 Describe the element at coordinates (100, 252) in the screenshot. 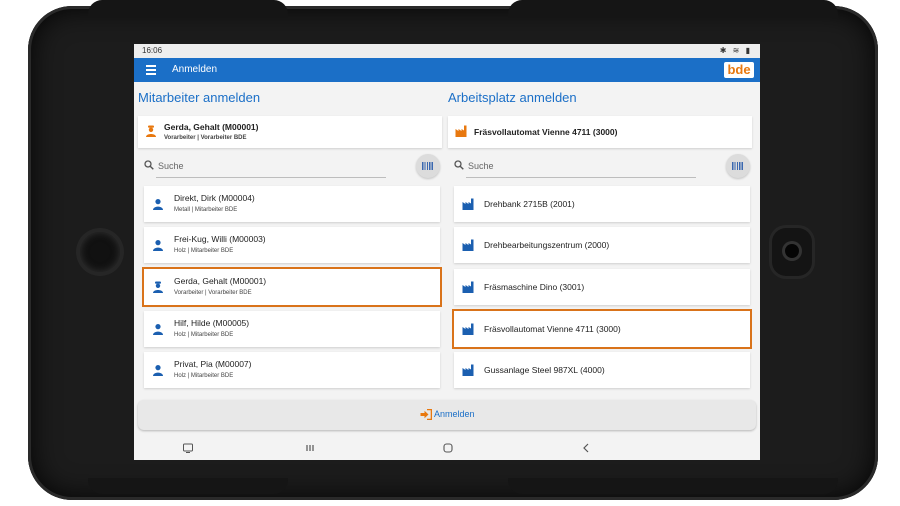

I see `hardware-home-button` at that location.